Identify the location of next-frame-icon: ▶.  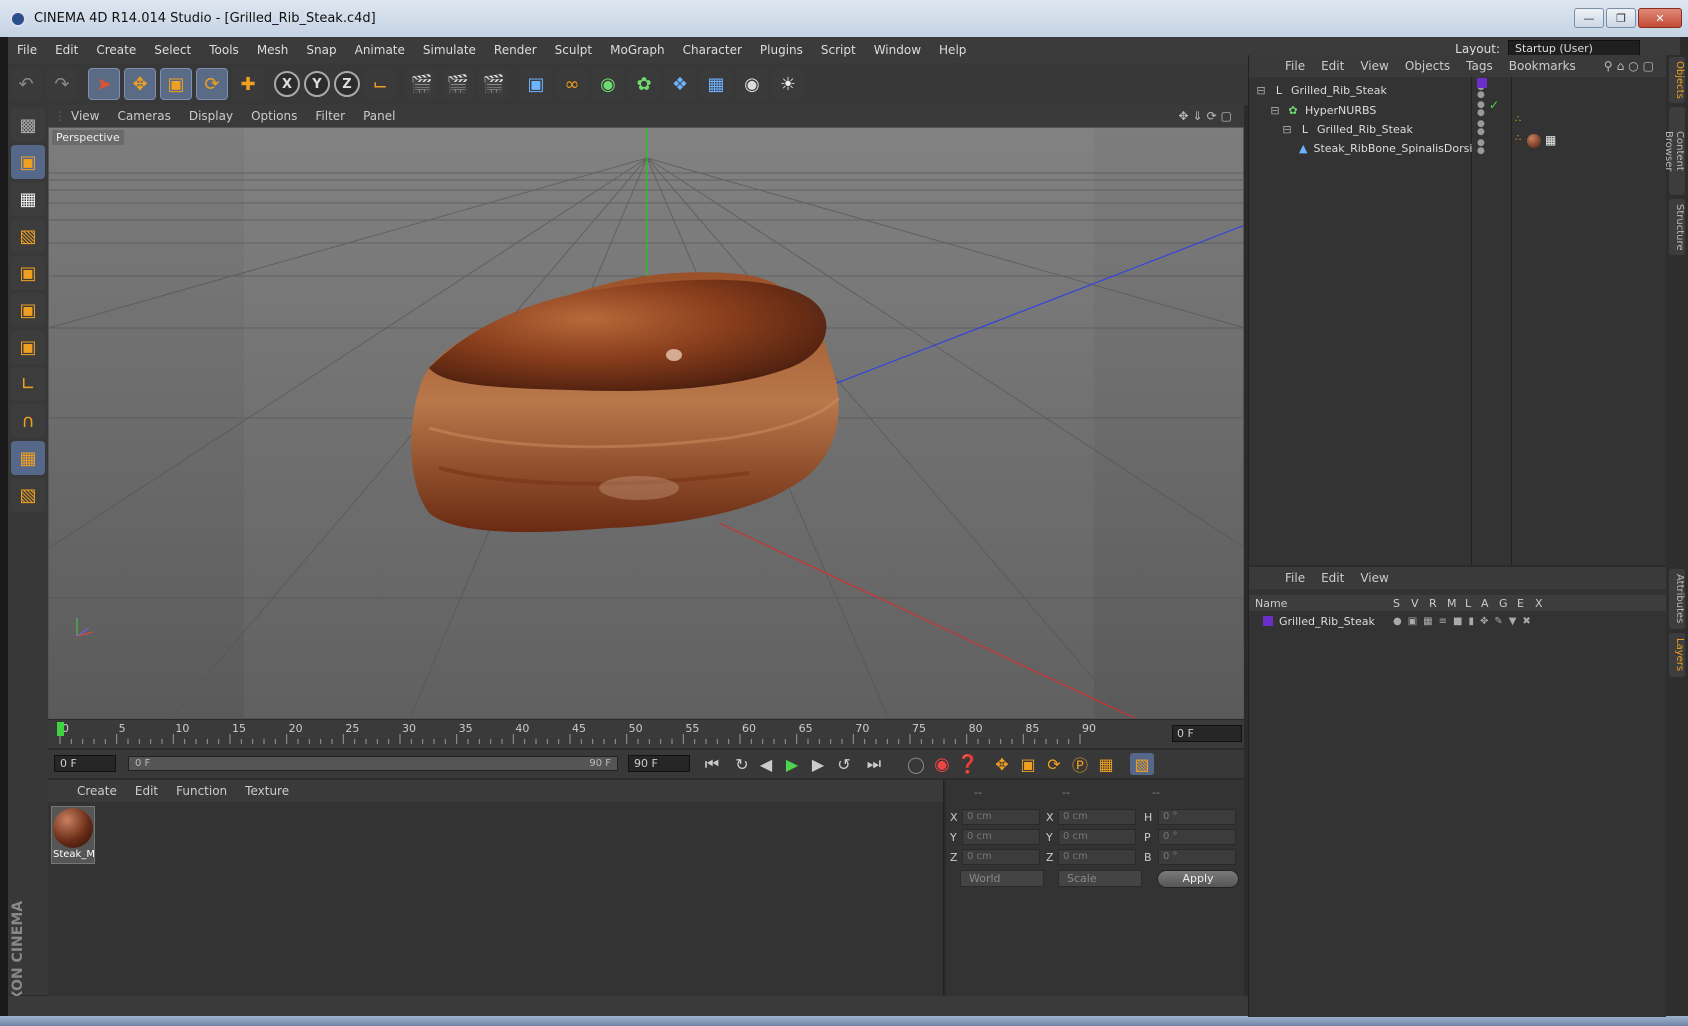
(818, 764).